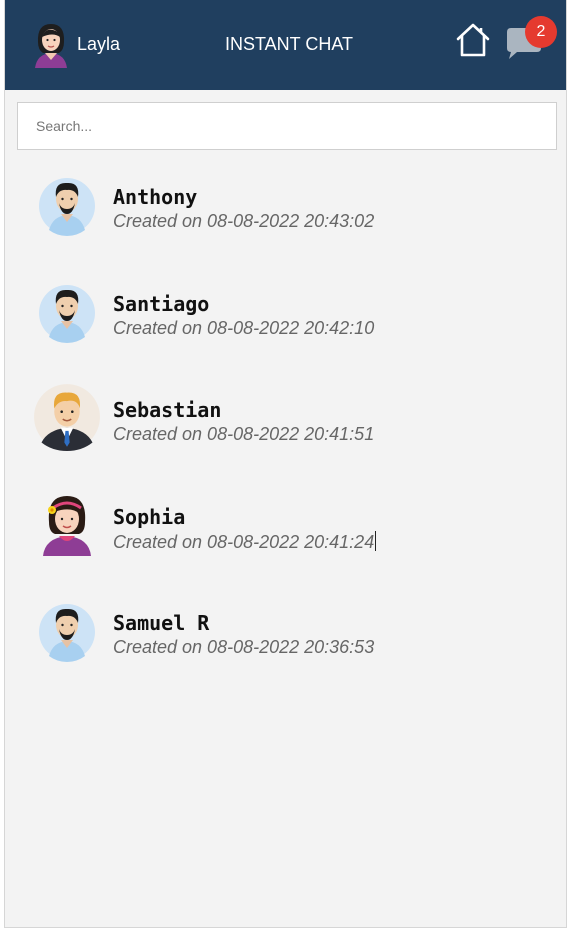 This screenshot has height=931, width=571. What do you see at coordinates (244, 327) in the screenshot?
I see `chat-created-time: Created on 08-08-2022 20:42:10` at bounding box center [244, 327].